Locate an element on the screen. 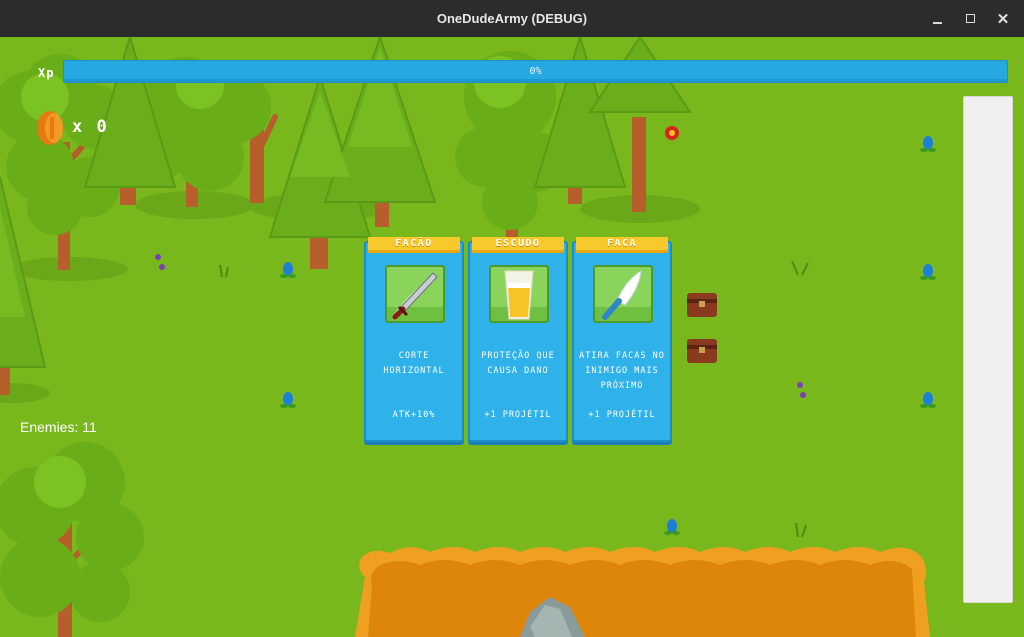  side-panel is located at coordinates (988, 349).